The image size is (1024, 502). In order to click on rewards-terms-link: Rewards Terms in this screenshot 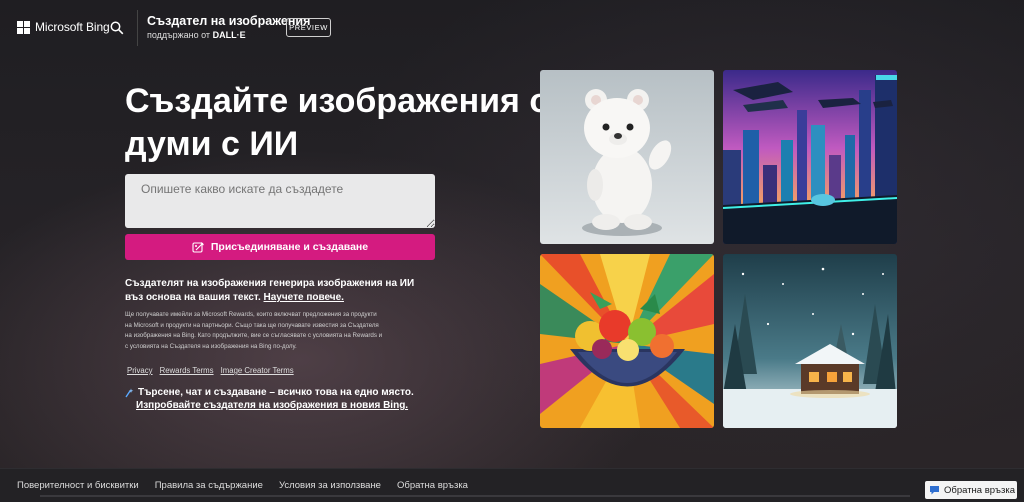, I will do `click(187, 370)`.